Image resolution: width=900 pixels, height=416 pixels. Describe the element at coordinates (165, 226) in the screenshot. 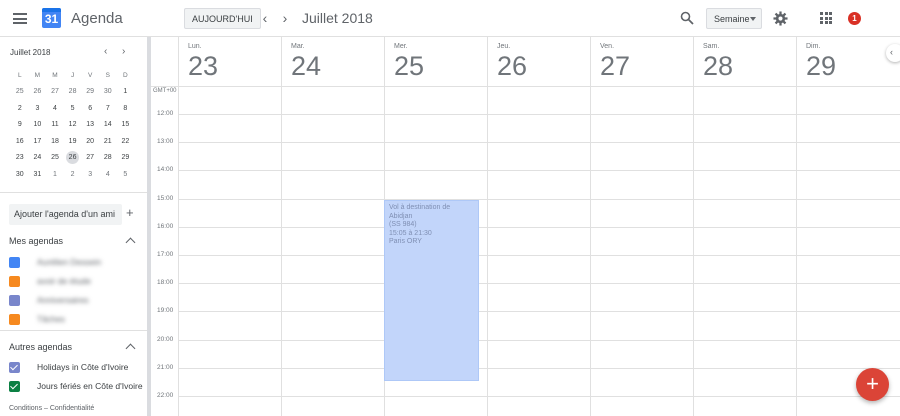

I see `hour-label: 16:00` at that location.